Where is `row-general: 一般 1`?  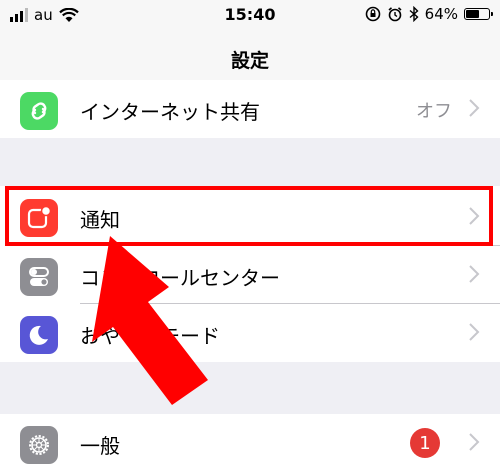 row-general: 一般 1 is located at coordinates (250, 443).